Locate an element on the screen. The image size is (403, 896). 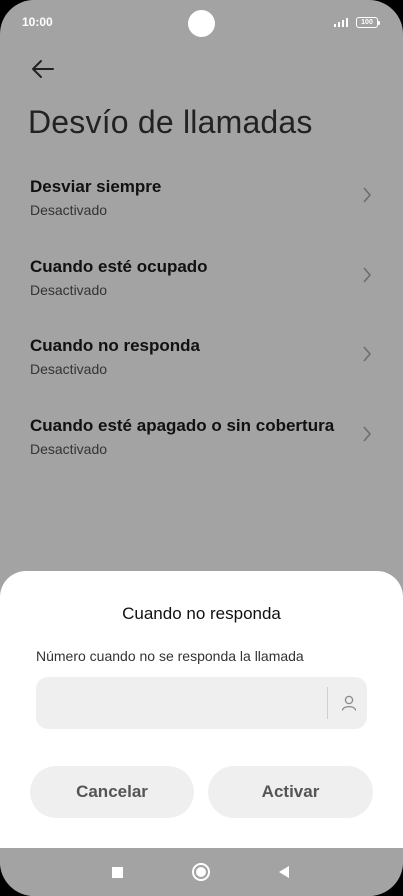
forward-number-input is located at coordinates (185, 704).